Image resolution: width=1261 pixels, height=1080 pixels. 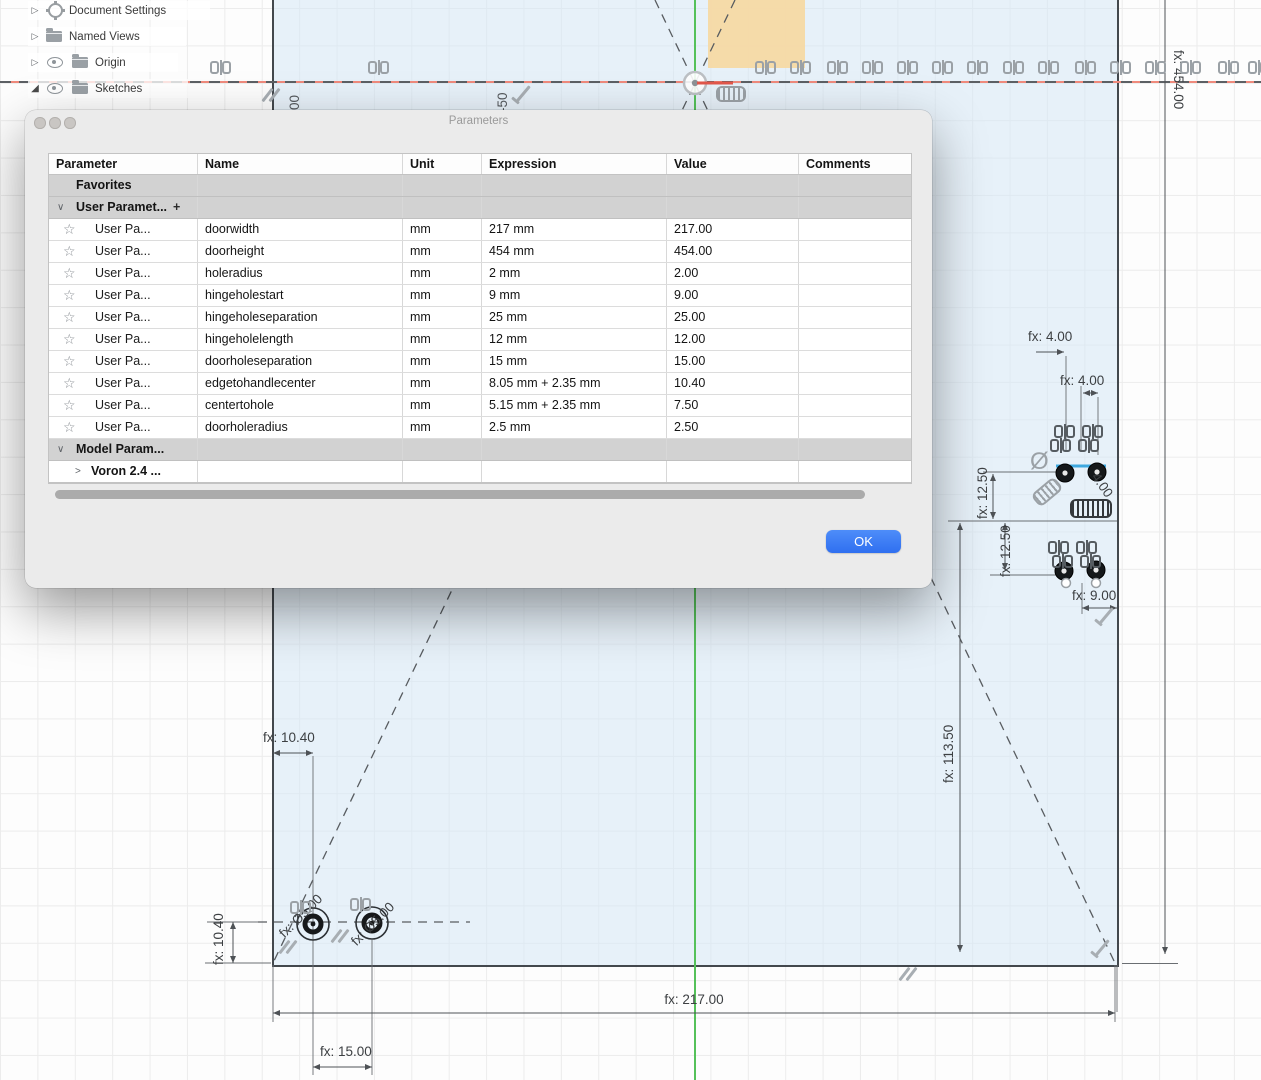 I want to click on section-favorites: Favorites, so click(x=480, y=186).